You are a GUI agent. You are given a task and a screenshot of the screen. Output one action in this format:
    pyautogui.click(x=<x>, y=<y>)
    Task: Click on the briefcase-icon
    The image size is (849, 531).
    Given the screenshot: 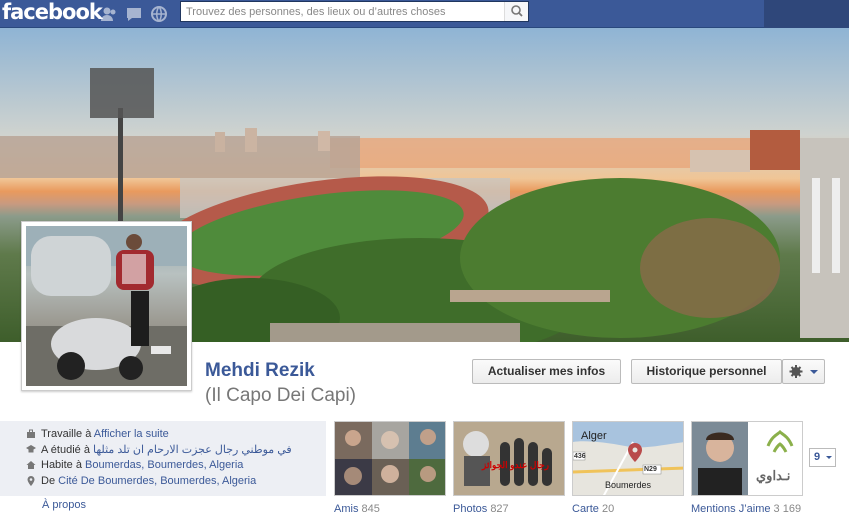 What is the action you would take?
    pyautogui.click(x=31, y=433)
    